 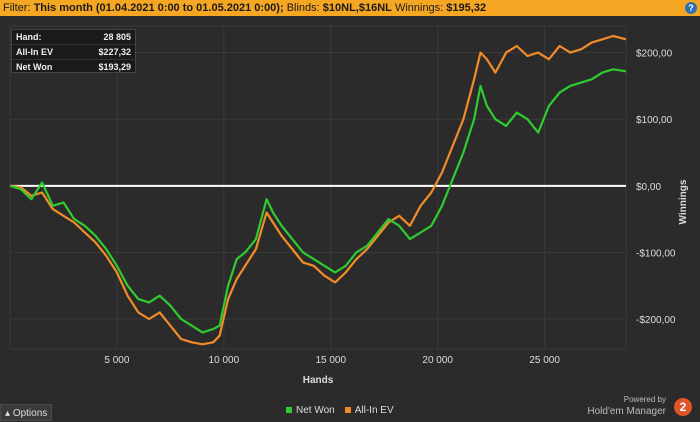 What do you see at coordinates (117, 37) in the screenshot?
I see `hands-value: 28 805` at bounding box center [117, 37].